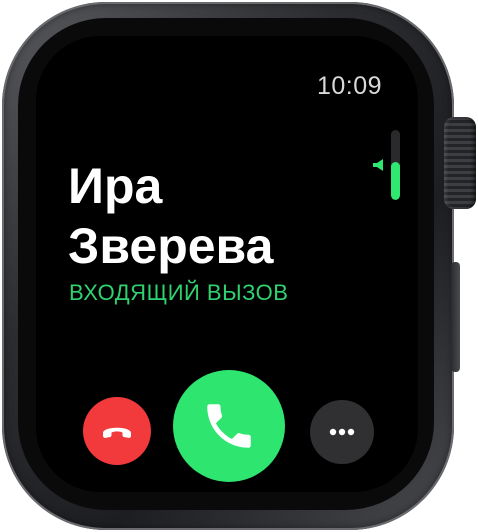 The image size is (478, 532). I want to click on accept-call-button, so click(229, 426).